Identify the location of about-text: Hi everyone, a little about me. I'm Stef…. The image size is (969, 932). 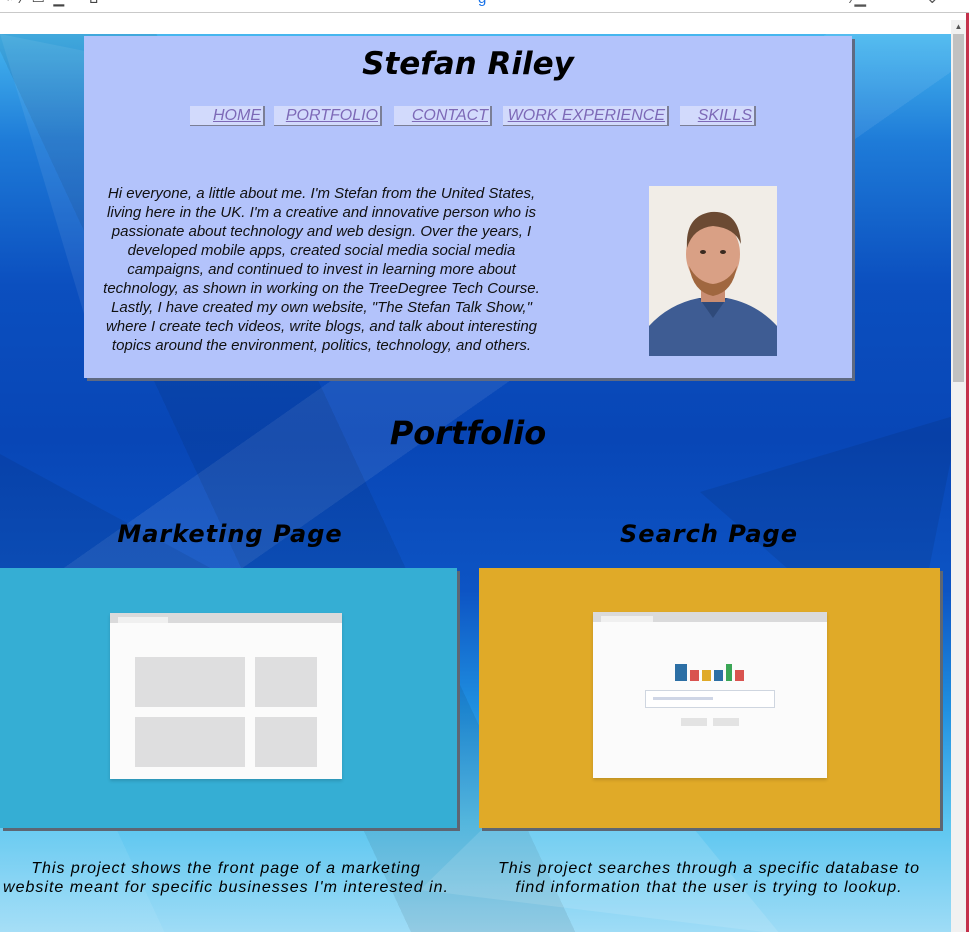
(321, 269).